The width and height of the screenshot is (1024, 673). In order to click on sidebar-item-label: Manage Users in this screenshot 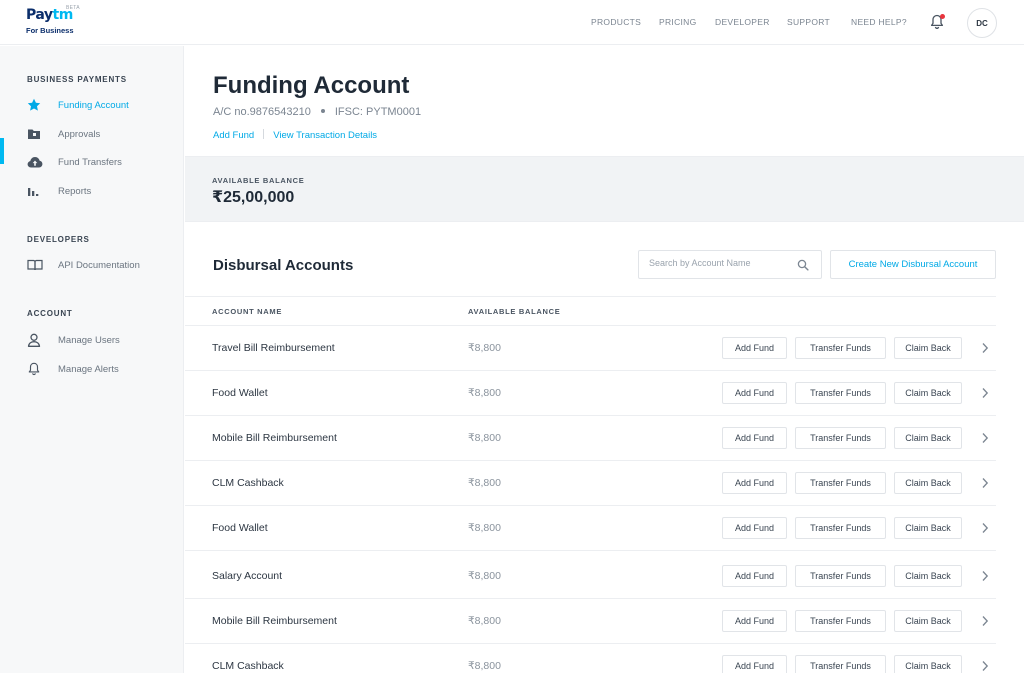, I will do `click(89, 340)`.